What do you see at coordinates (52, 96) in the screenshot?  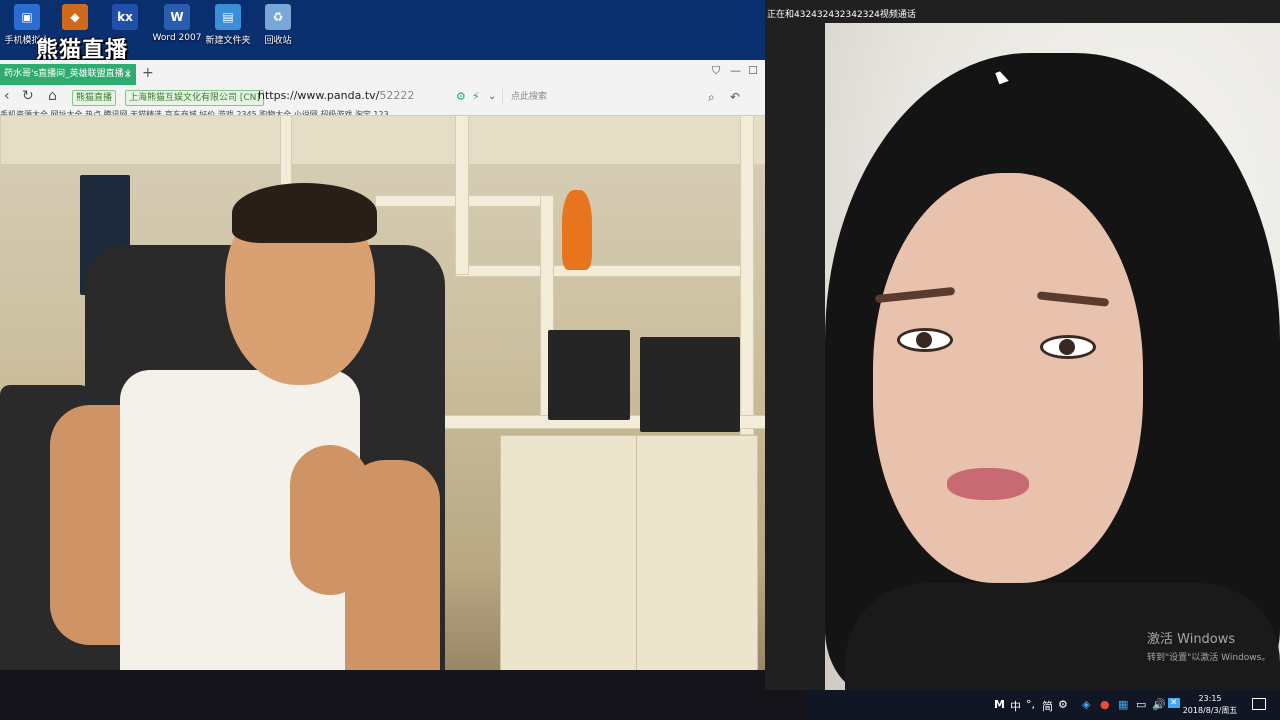 I see `home-icon: ⌂` at bounding box center [52, 96].